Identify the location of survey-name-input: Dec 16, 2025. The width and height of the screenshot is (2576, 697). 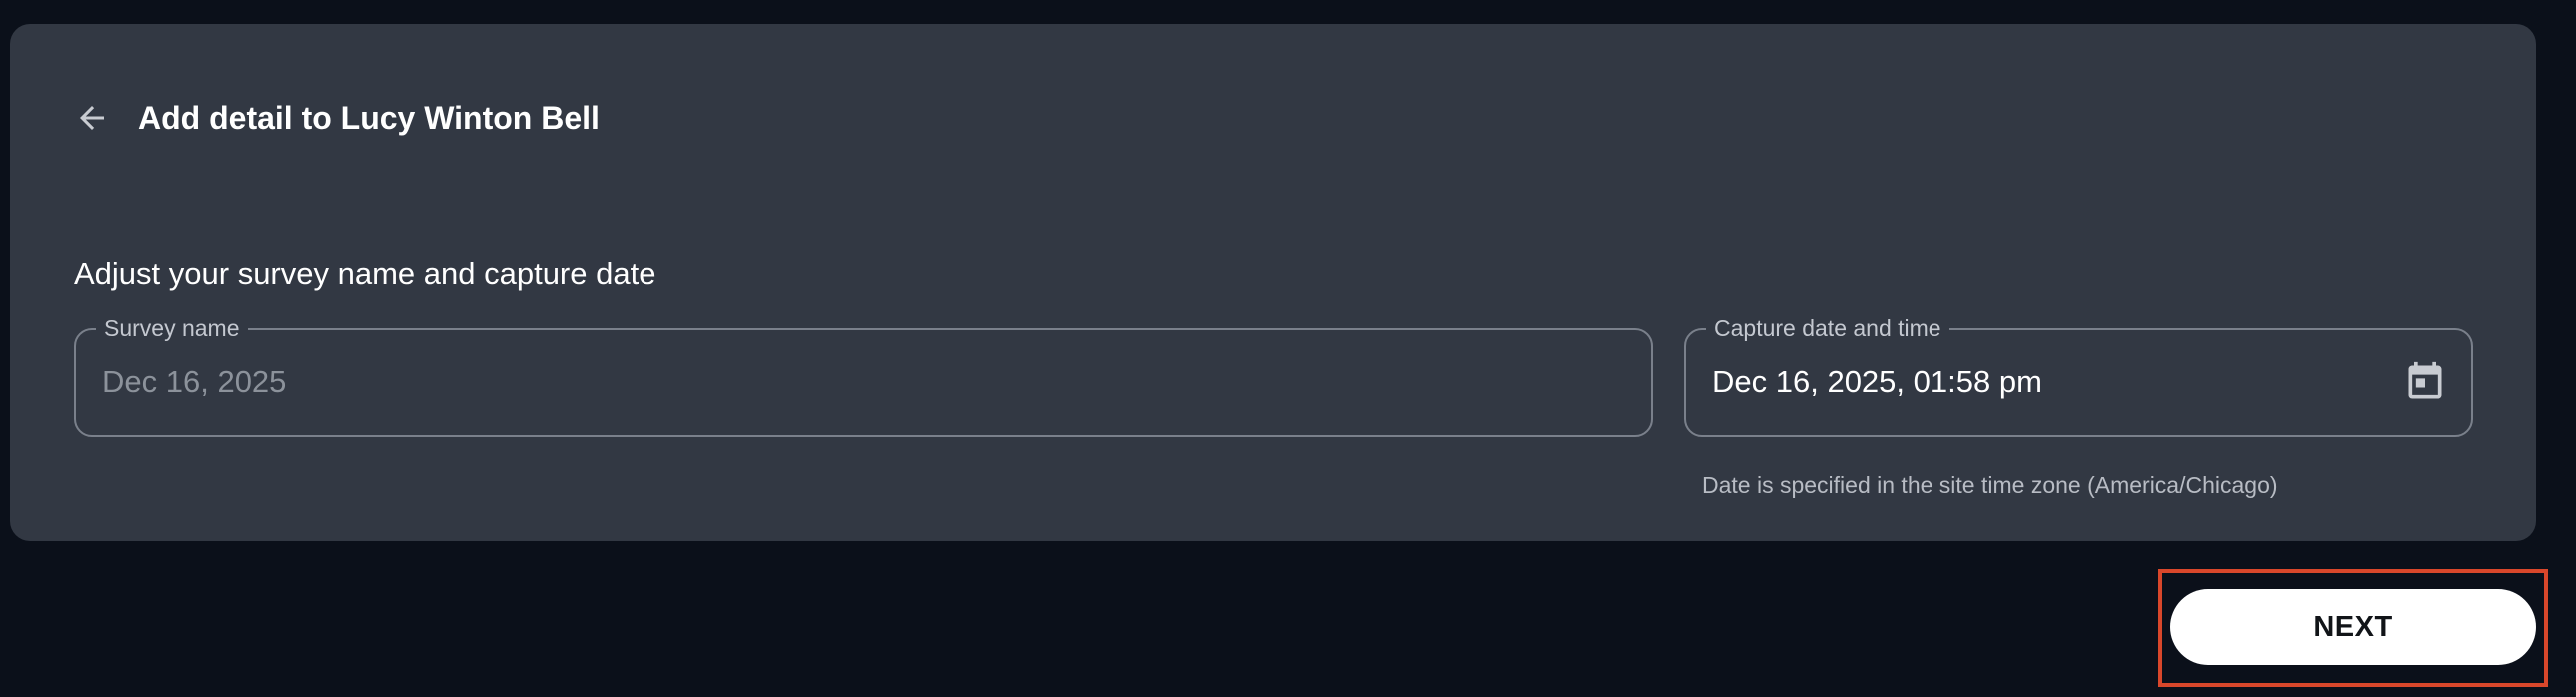
(194, 382).